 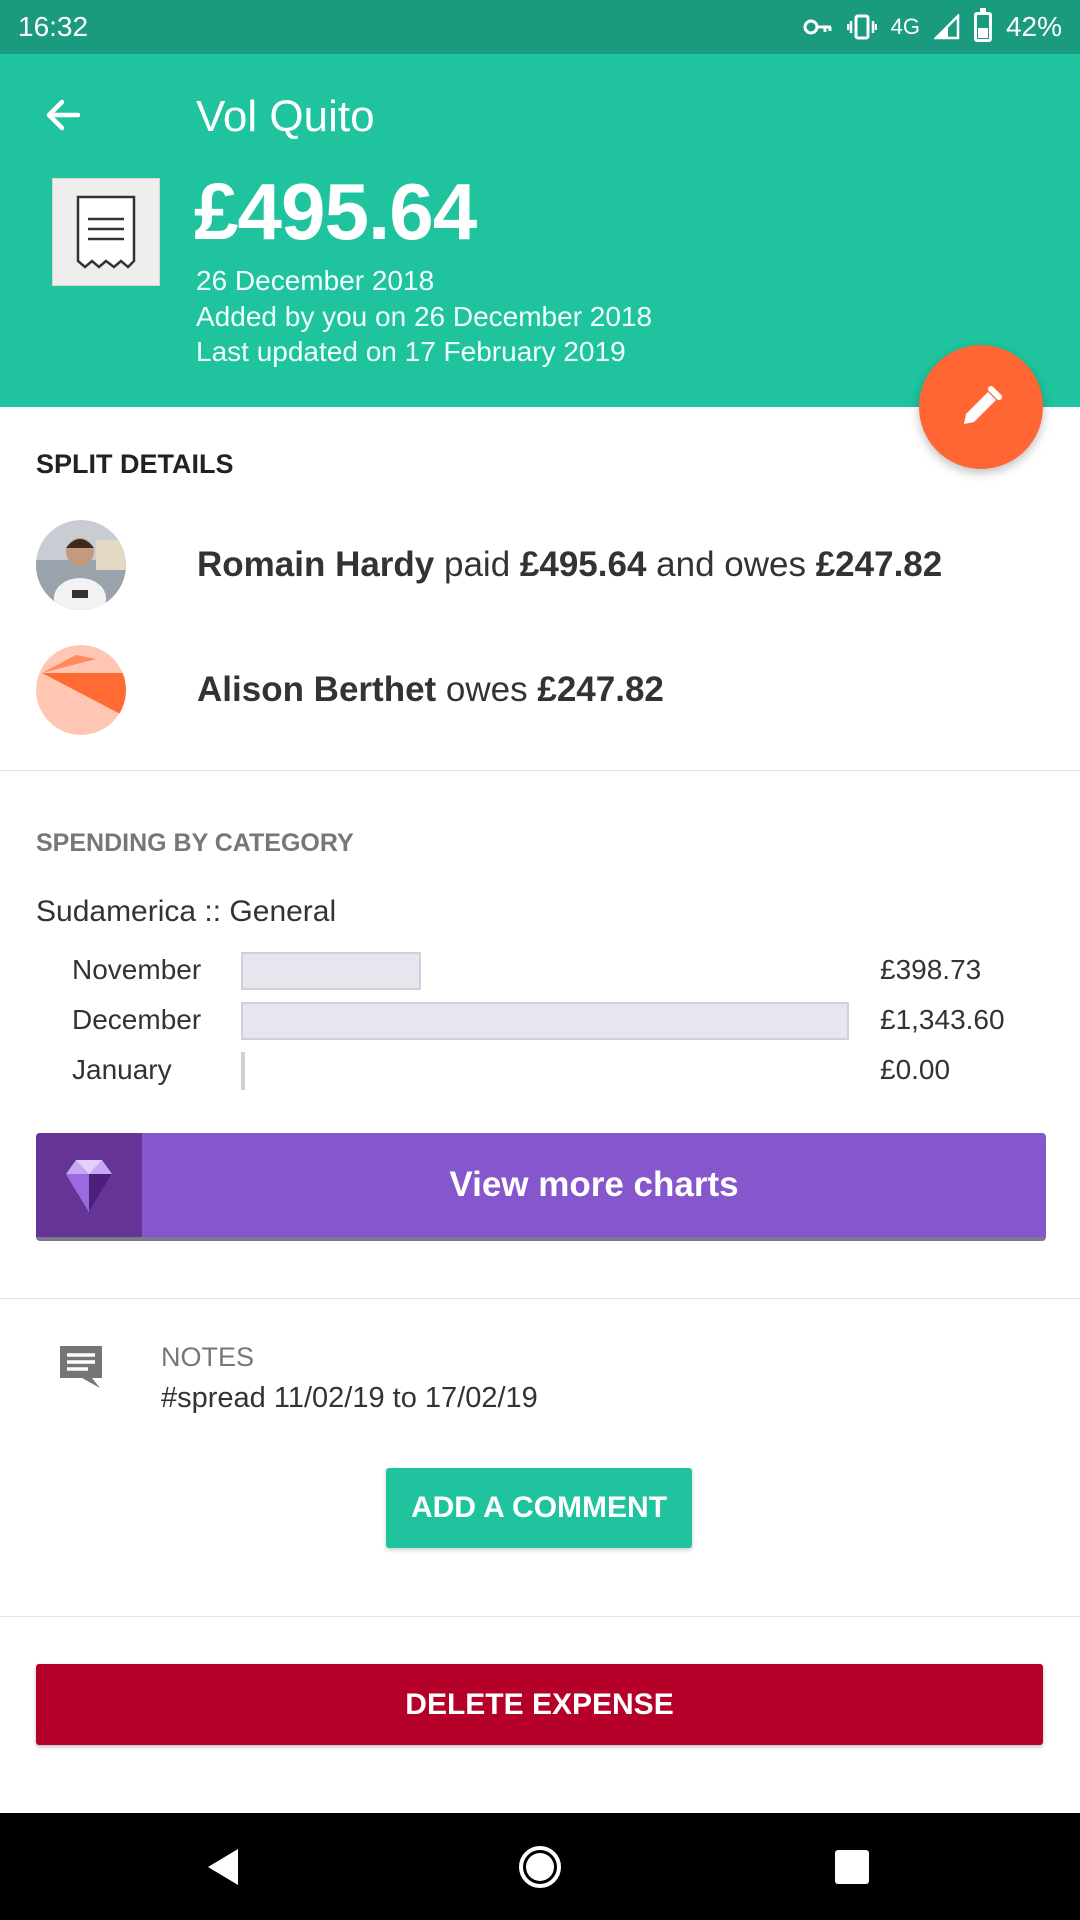 I want to click on split-details-title: SPLIT DETAILS, so click(x=135, y=464).